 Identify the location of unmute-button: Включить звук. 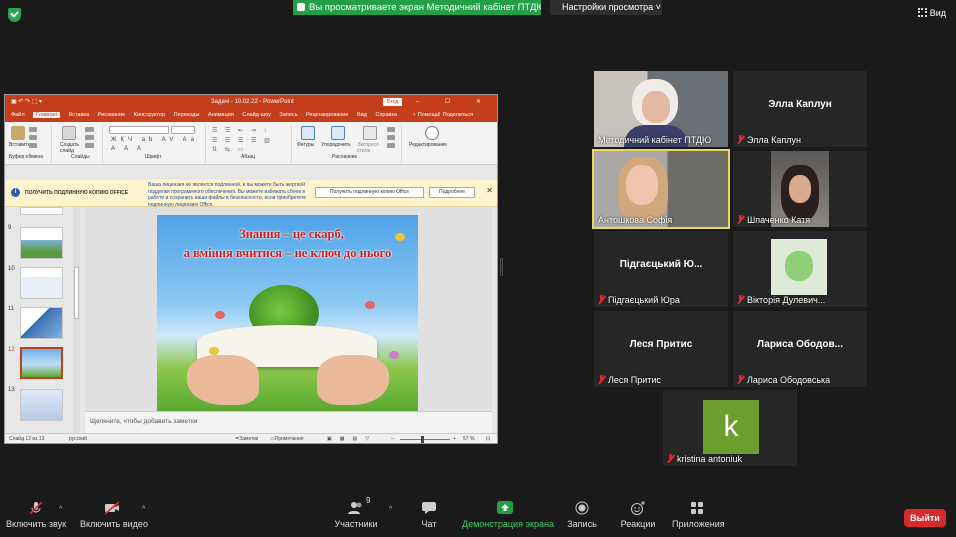
(36, 514).